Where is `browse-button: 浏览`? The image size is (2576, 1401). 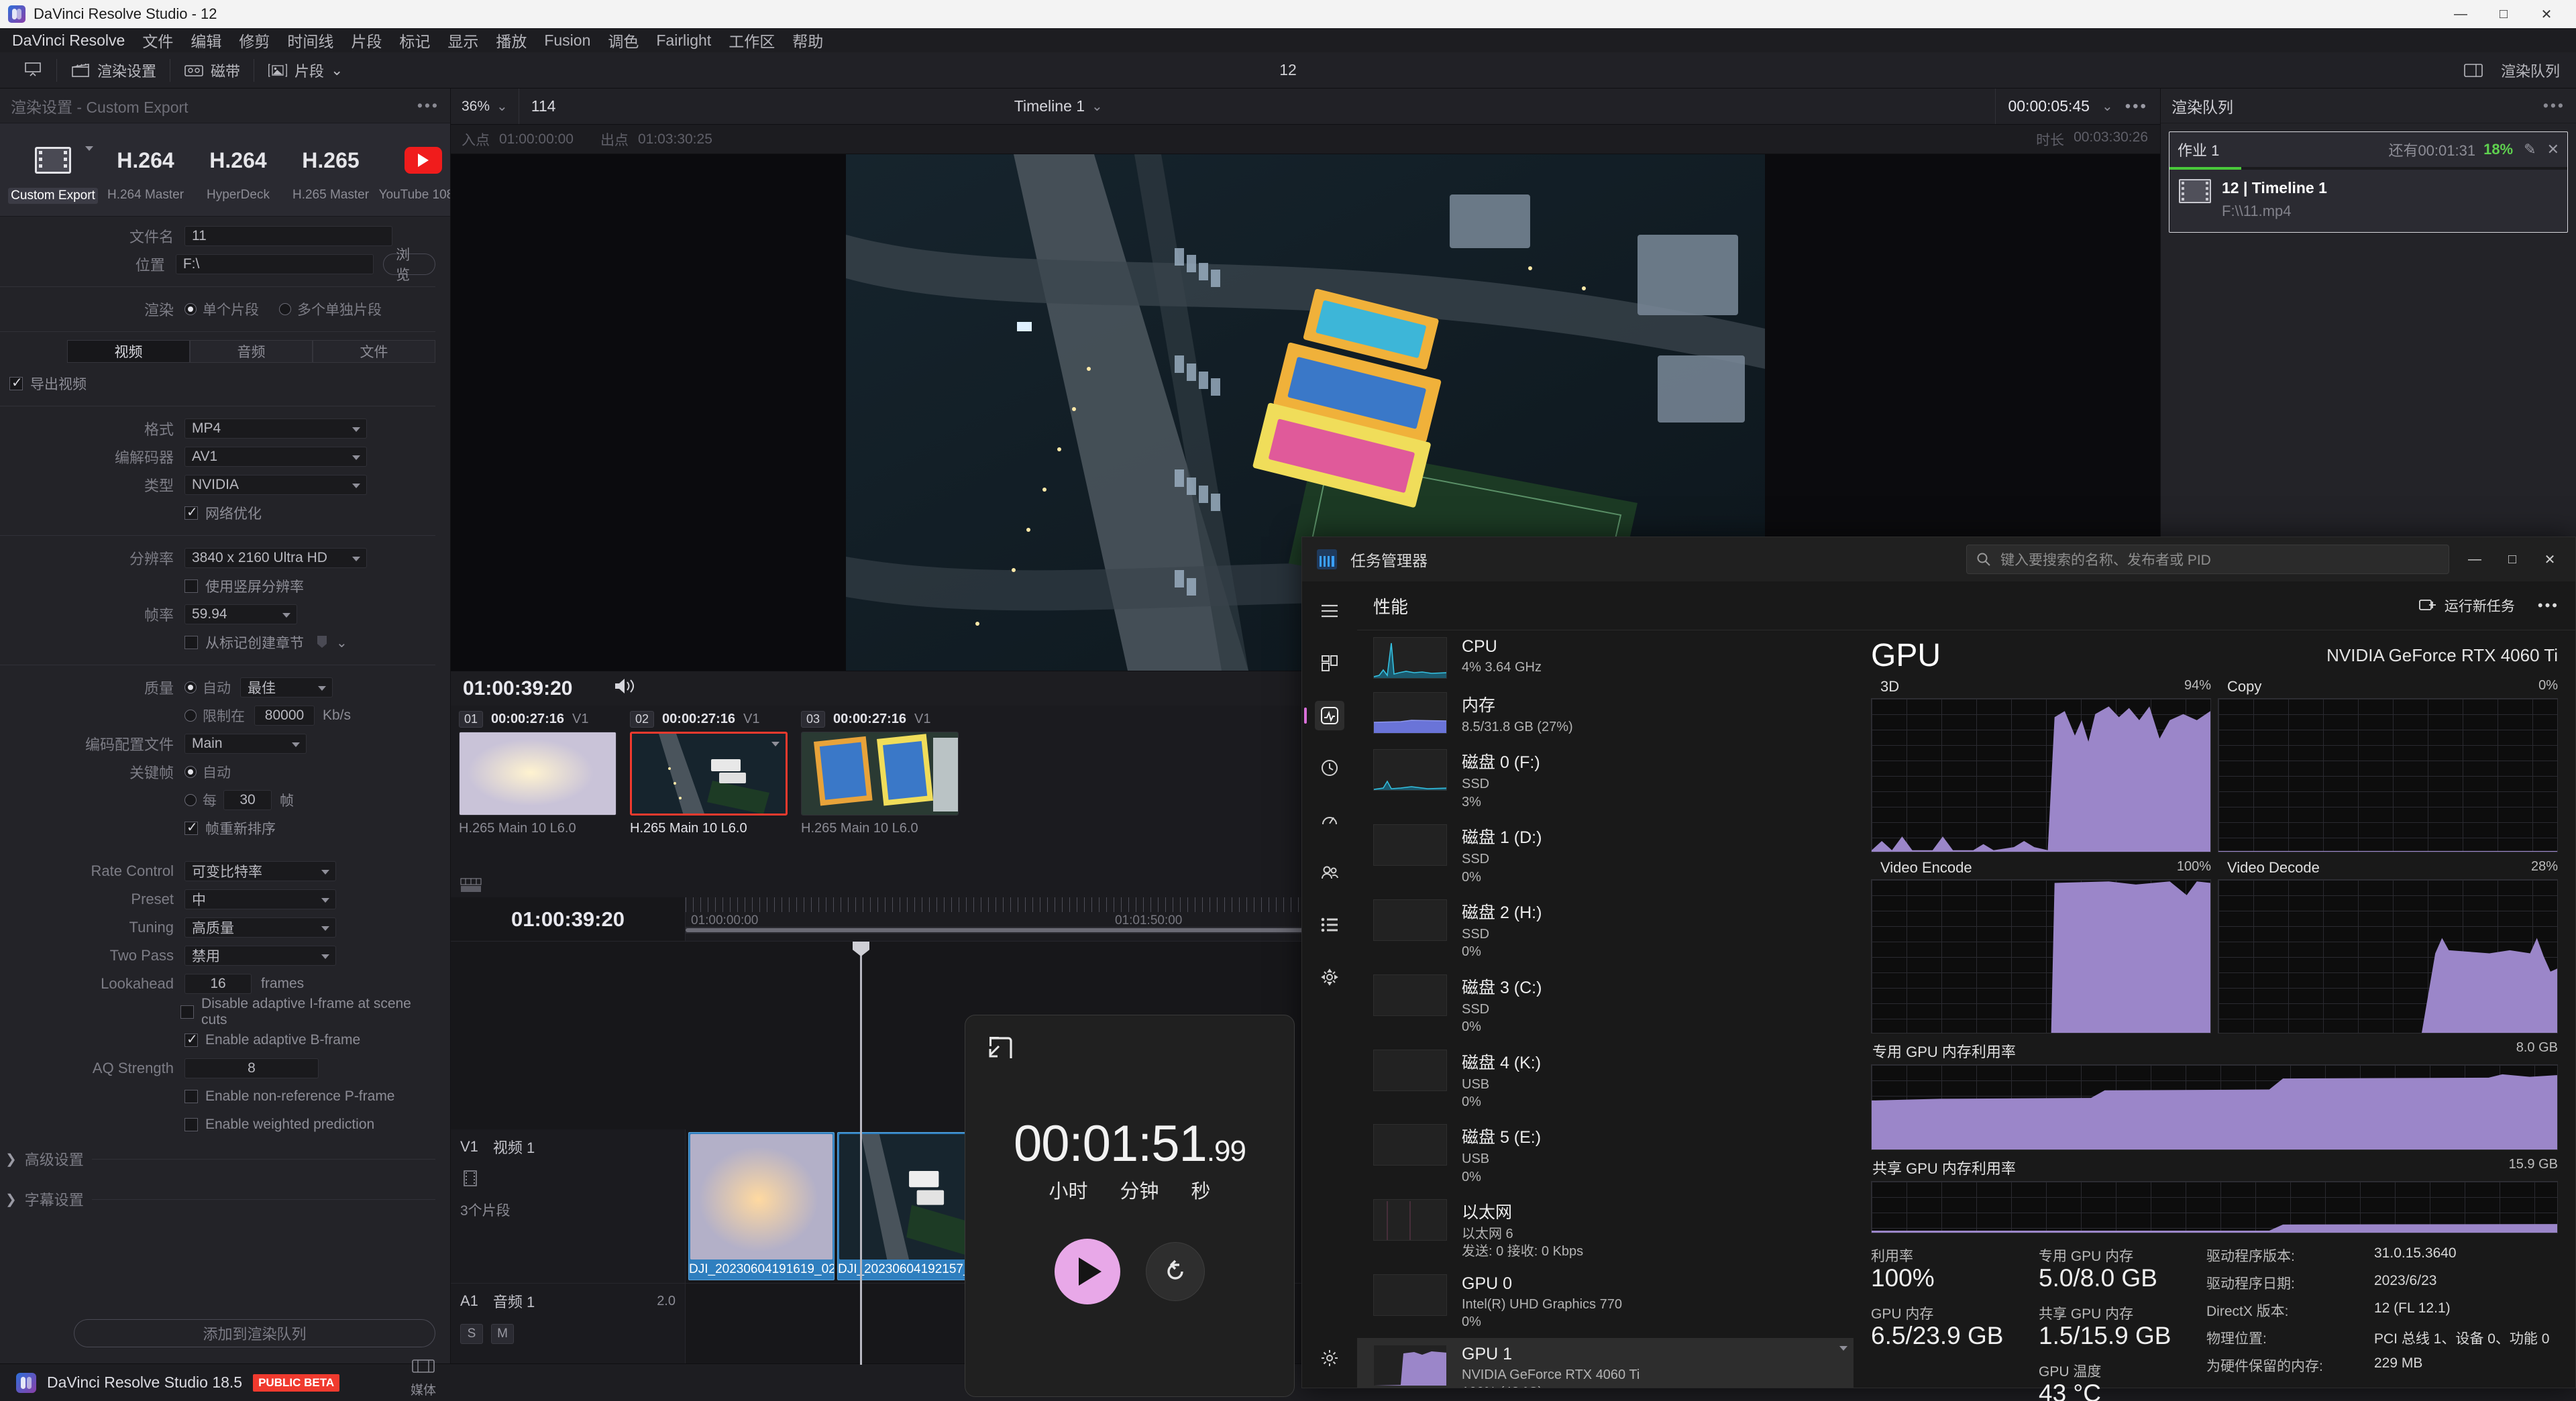 browse-button: 浏览 is located at coordinates (409, 265).